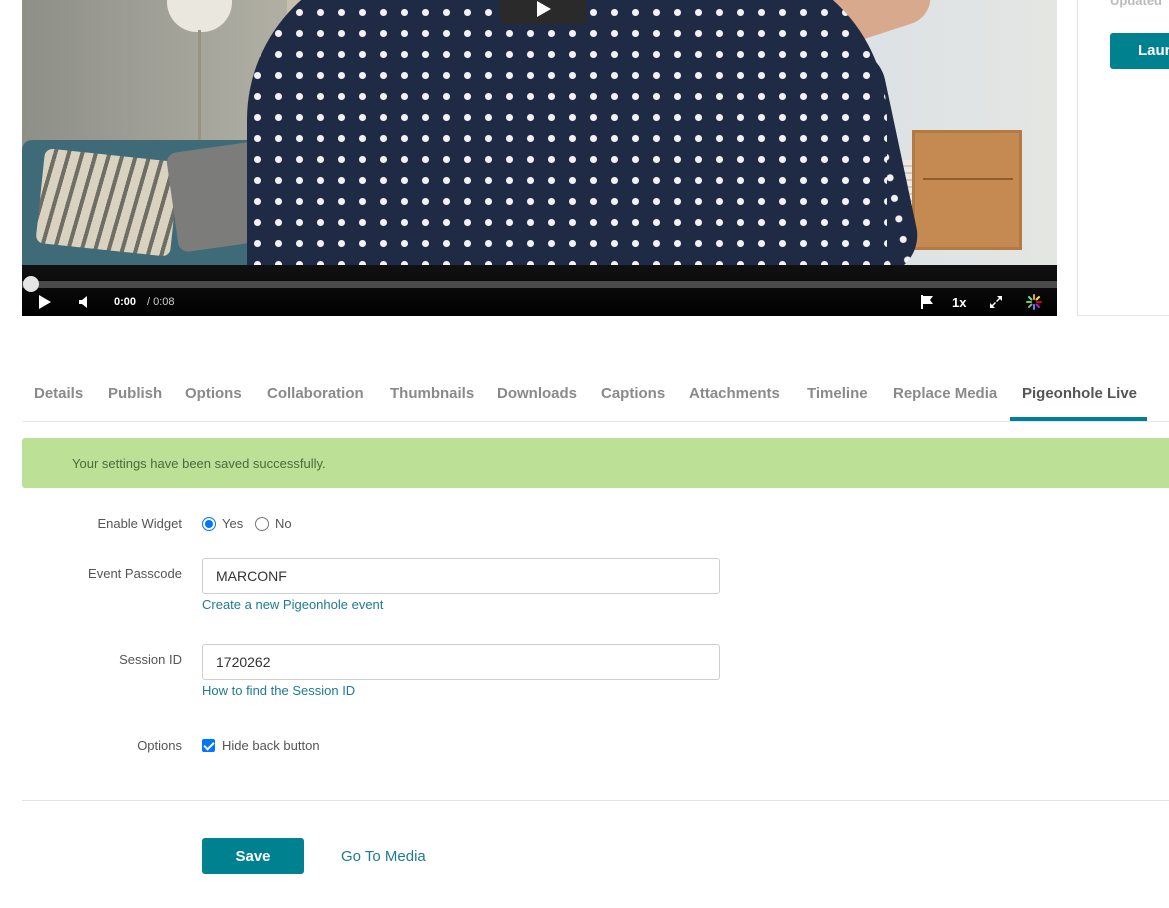 Image resolution: width=1169 pixels, height=908 pixels. What do you see at coordinates (135, 403) in the screenshot?
I see `tab-publish: Publish` at bounding box center [135, 403].